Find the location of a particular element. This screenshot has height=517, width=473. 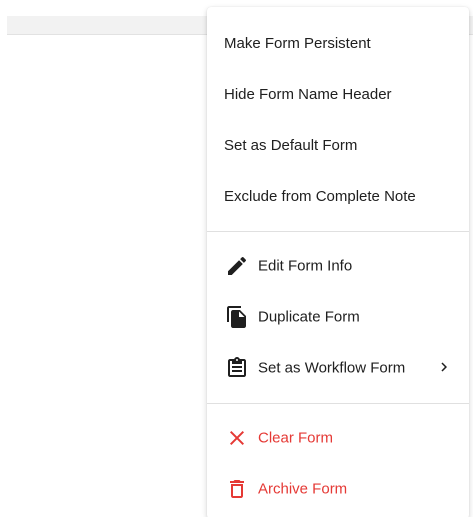

menu-item-label: Exclude from Complete Note is located at coordinates (320, 196).